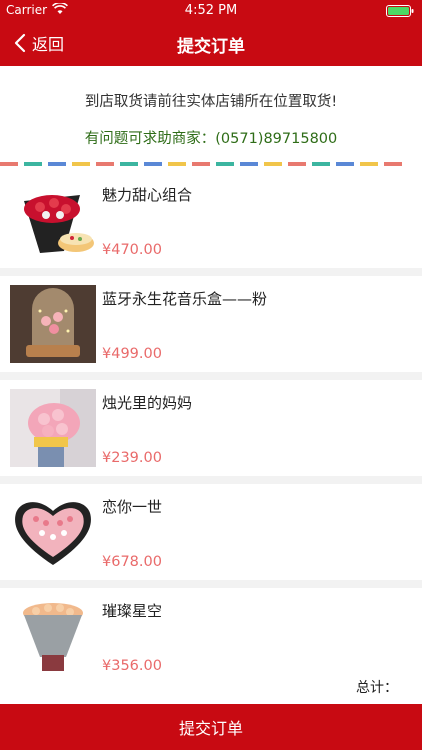 The image size is (422, 750). What do you see at coordinates (211, 532) in the screenshot?
I see `order-item: 恋你一世 ¥678.00` at bounding box center [211, 532].